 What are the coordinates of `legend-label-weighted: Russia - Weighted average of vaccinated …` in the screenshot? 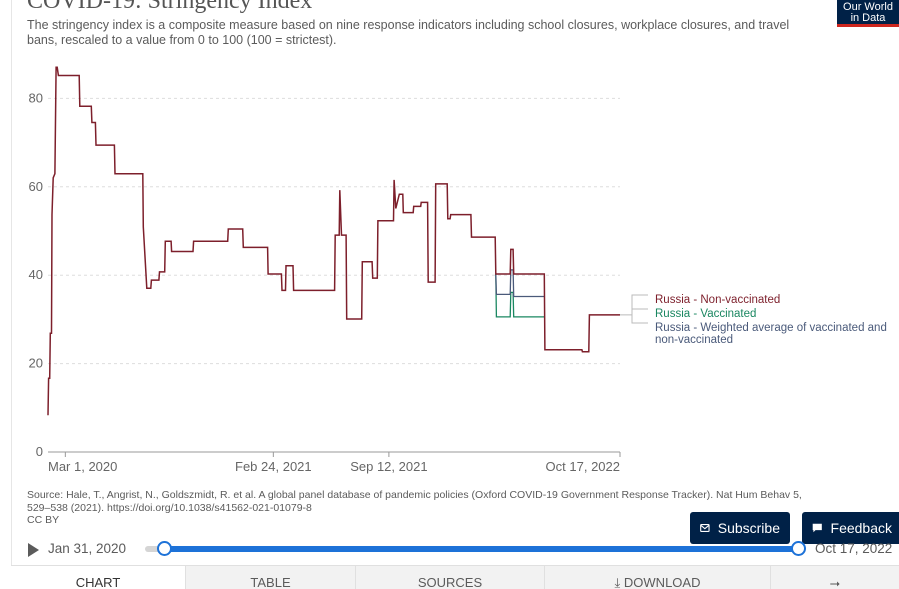 It's located at (771, 334).